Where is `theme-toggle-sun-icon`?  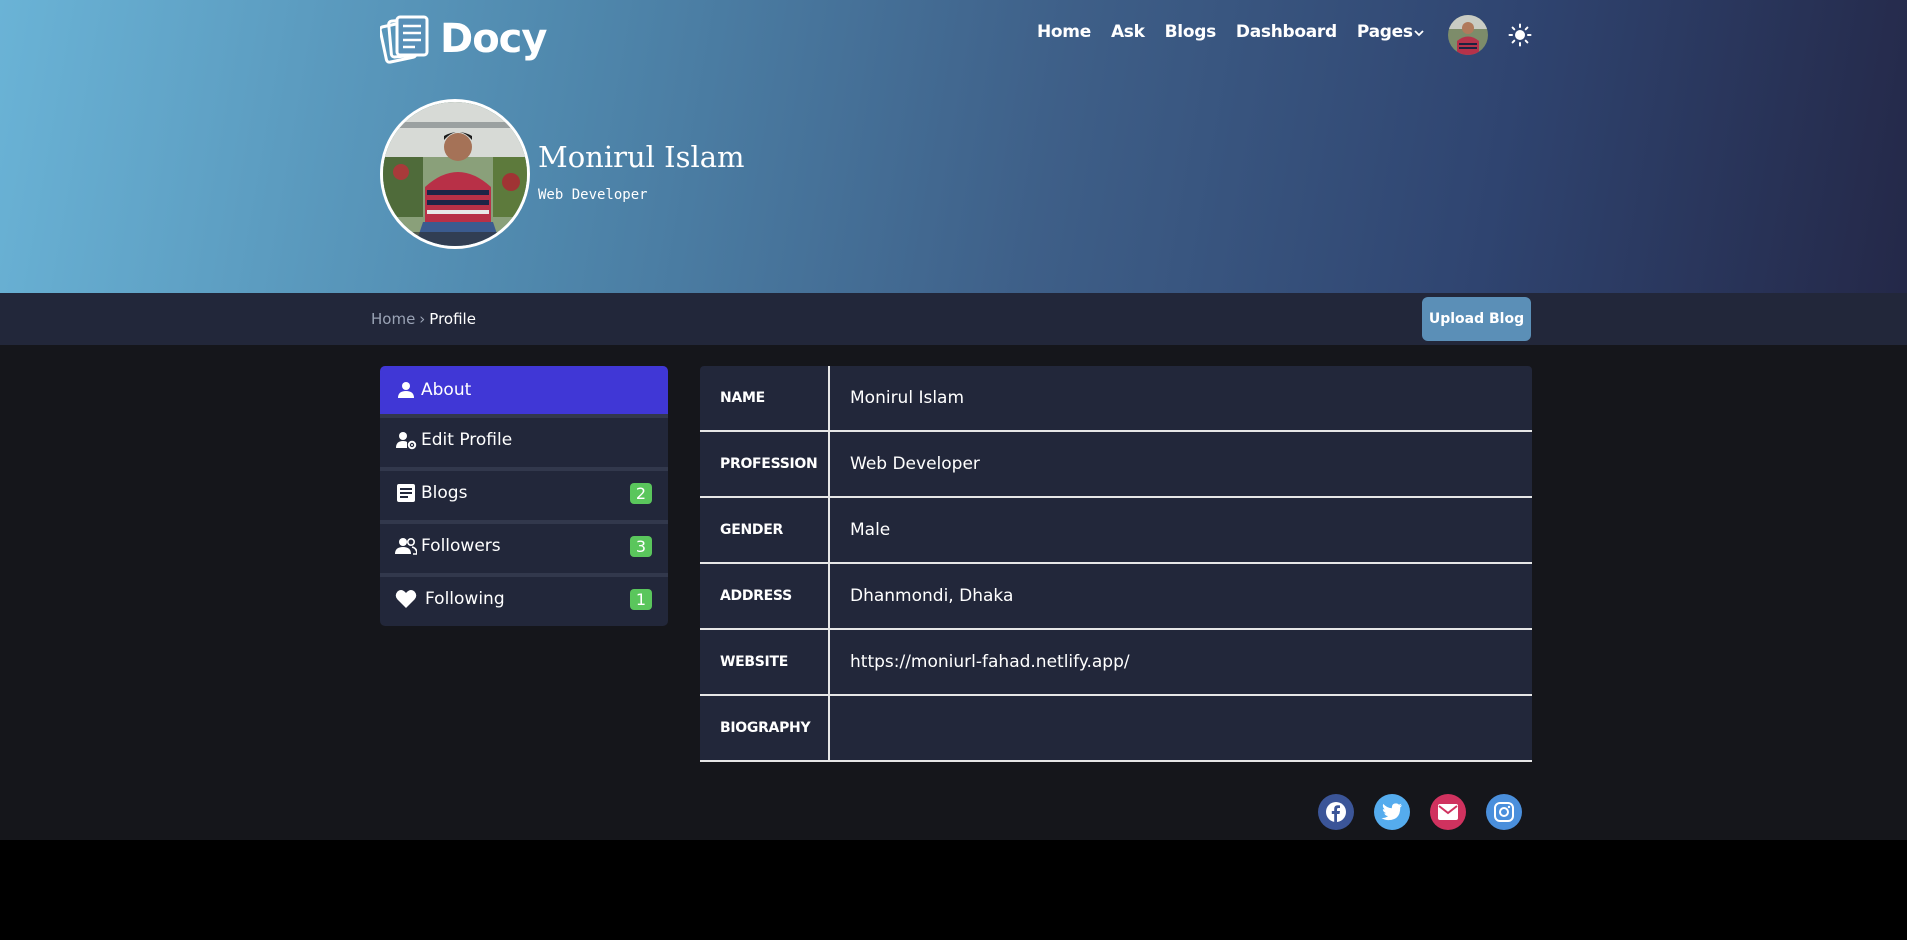
theme-toggle-sun-icon is located at coordinates (1520, 35).